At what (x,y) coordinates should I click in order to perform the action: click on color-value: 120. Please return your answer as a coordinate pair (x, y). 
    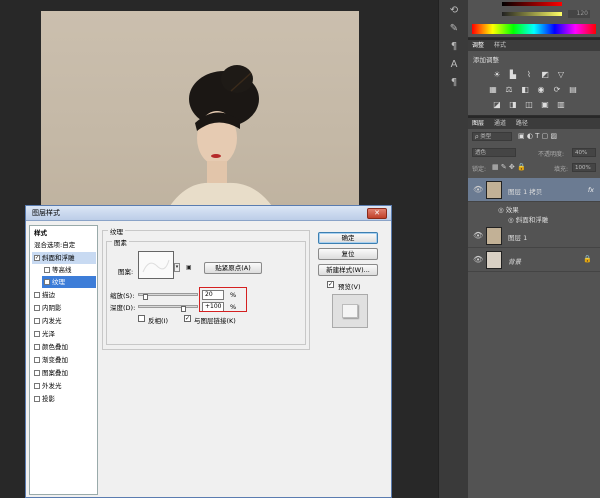
    Looking at the image, I should click on (579, 14).